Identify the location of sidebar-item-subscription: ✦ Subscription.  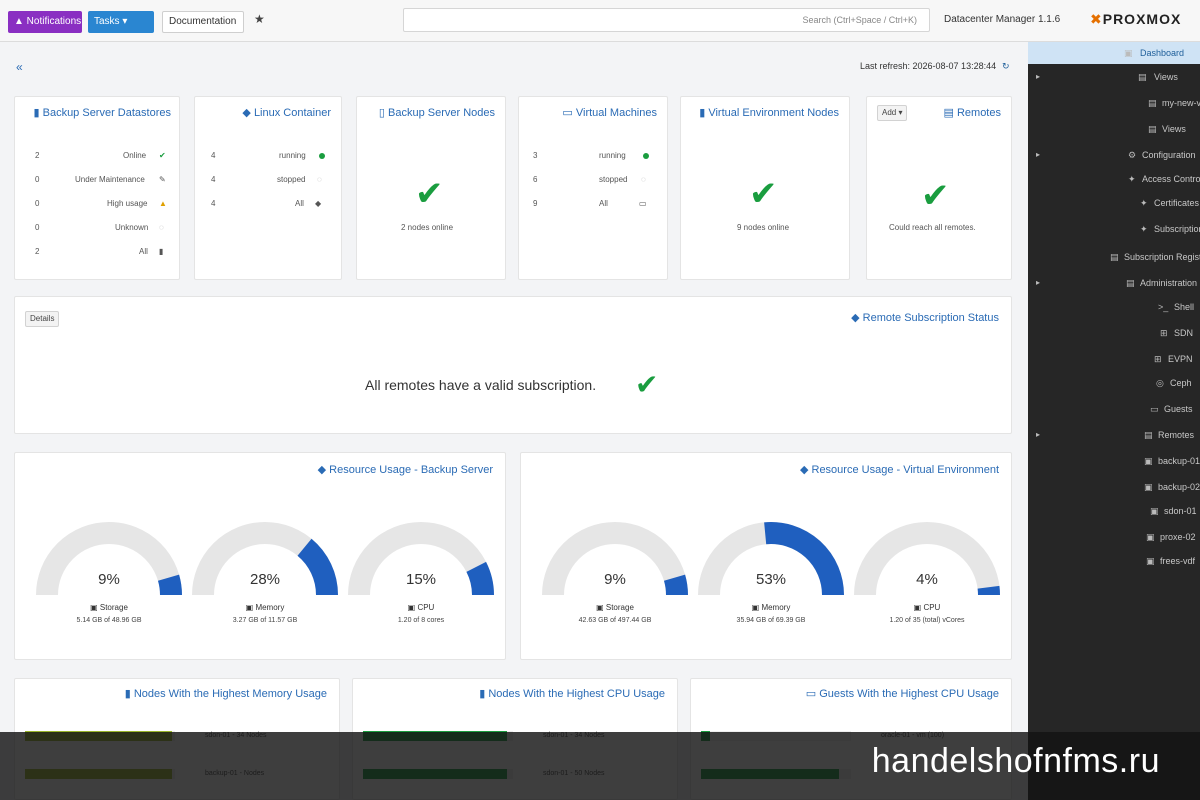
(1114, 229).